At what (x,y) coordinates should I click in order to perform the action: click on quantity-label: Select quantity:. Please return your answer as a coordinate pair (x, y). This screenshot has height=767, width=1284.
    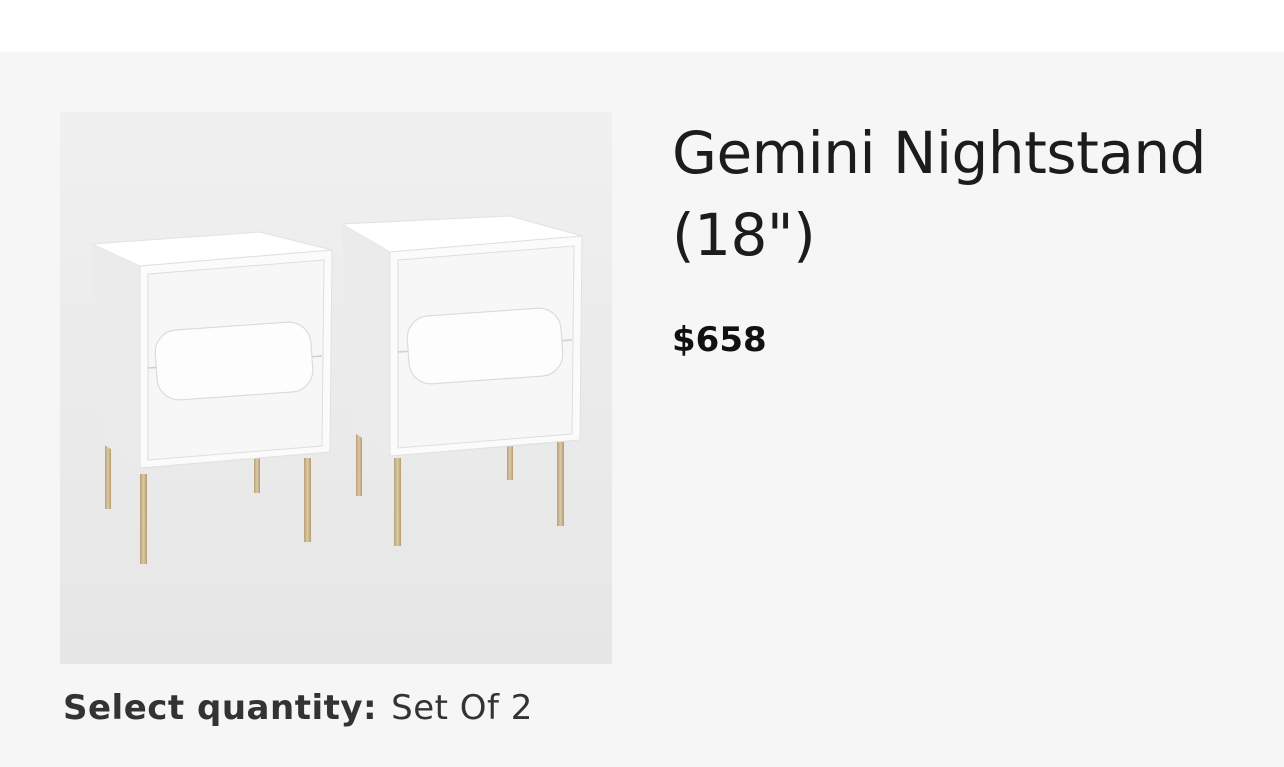
    Looking at the image, I should click on (220, 708).